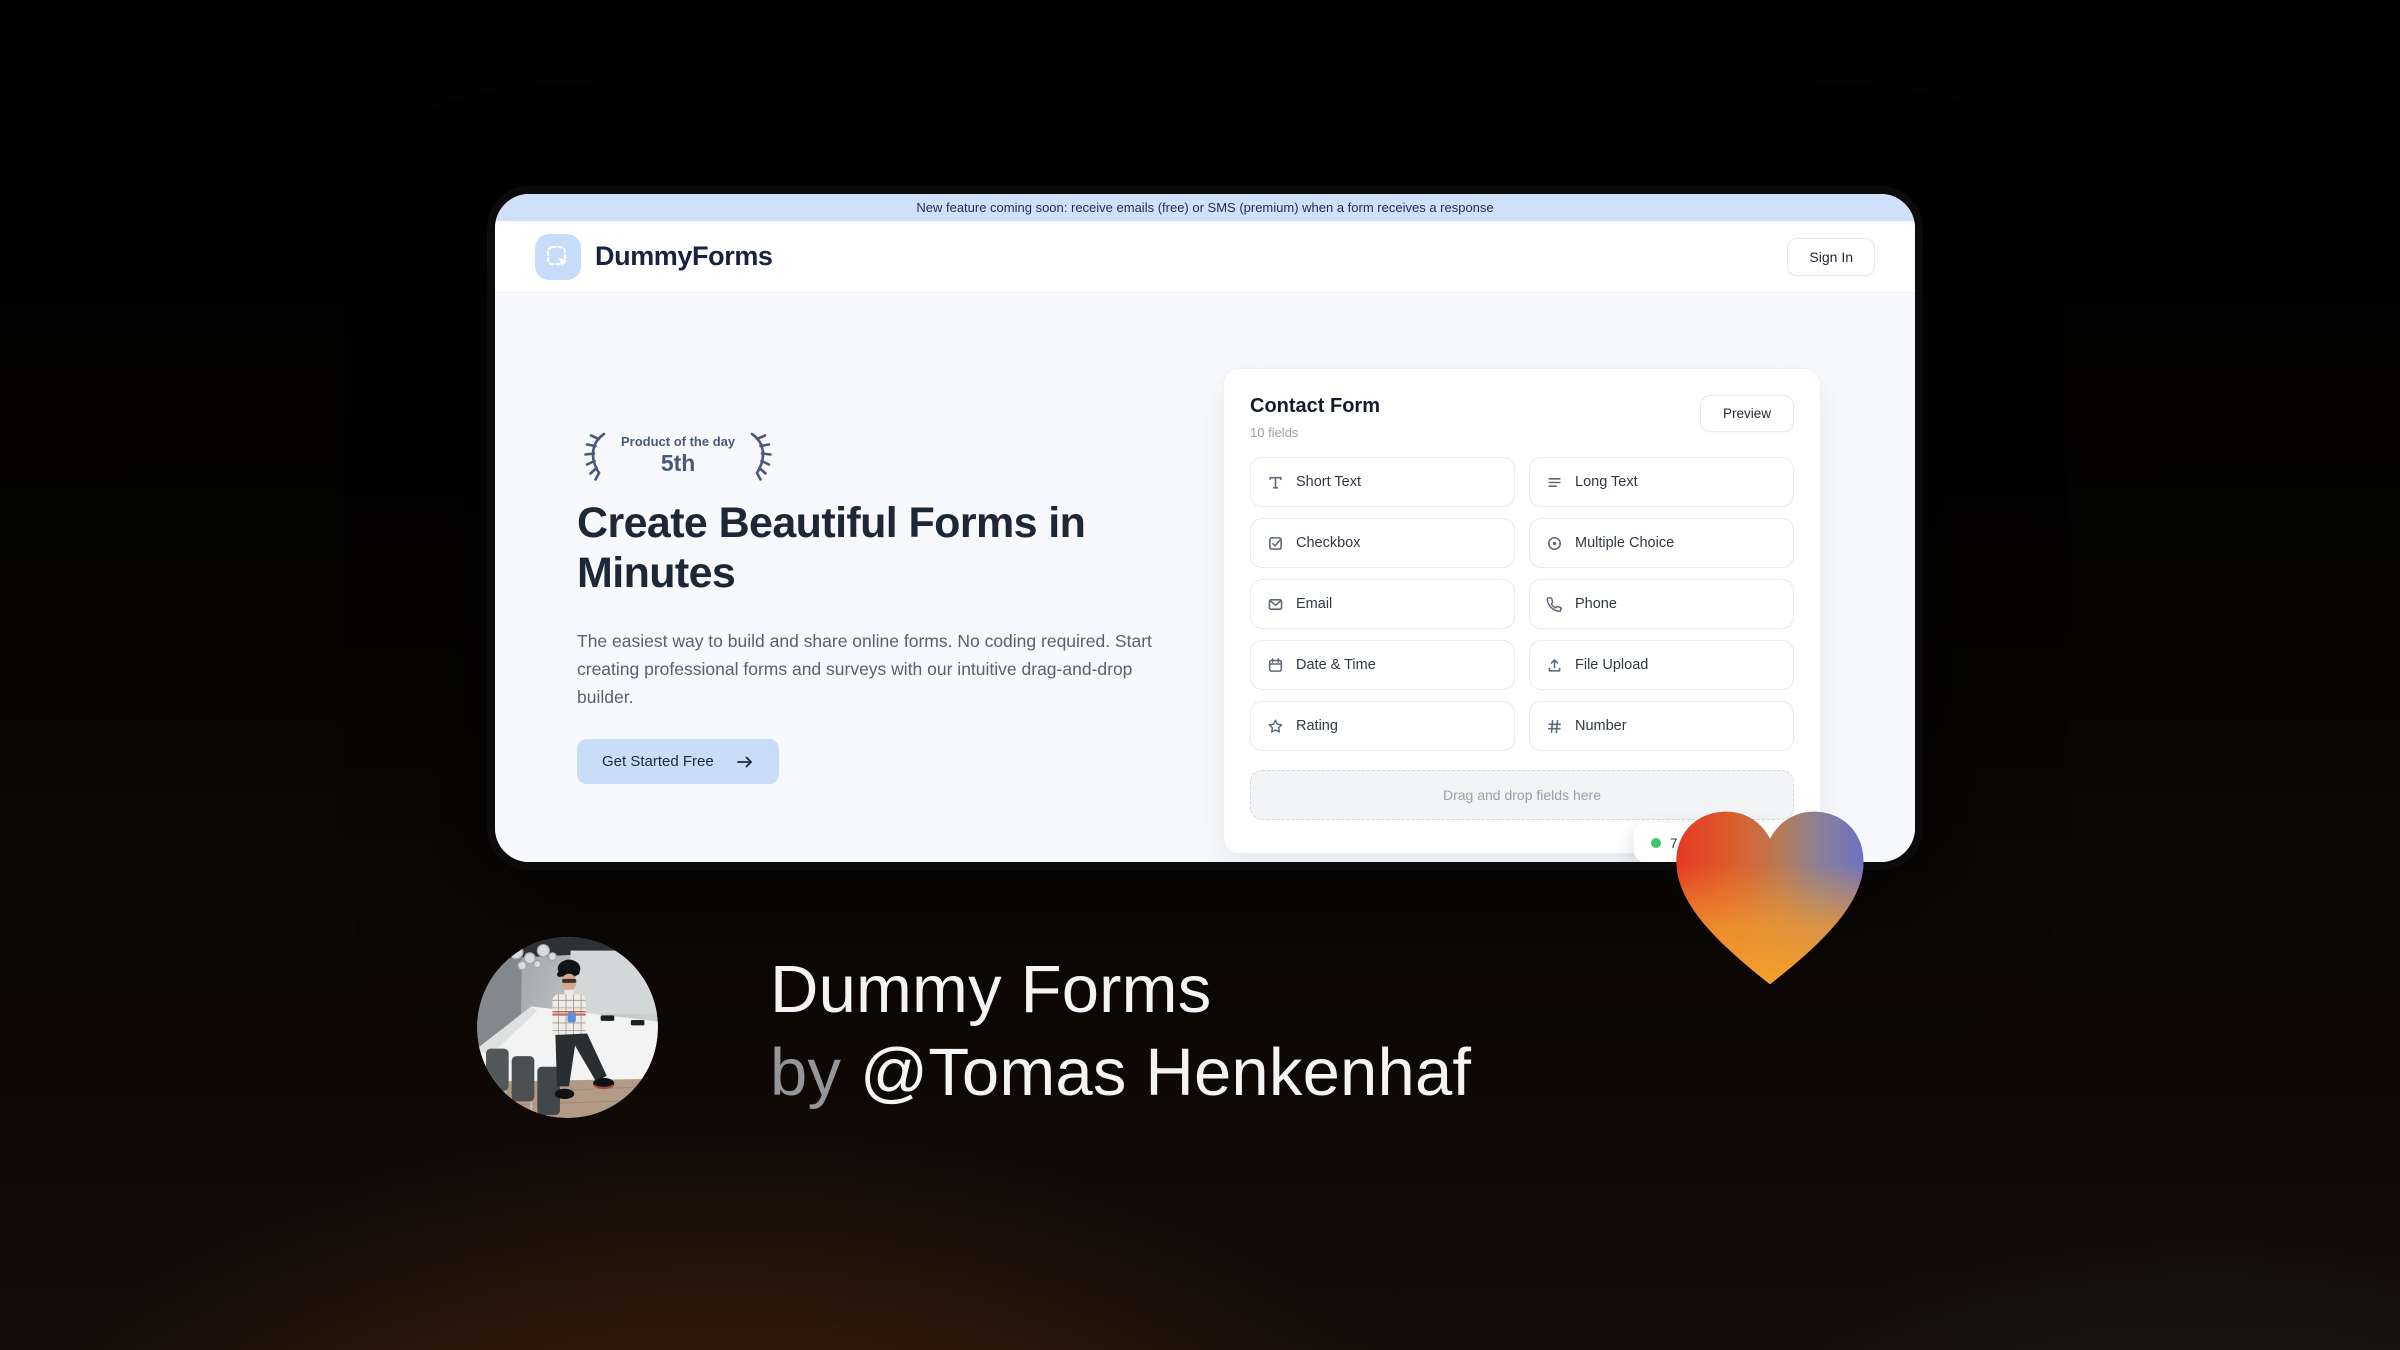 This screenshot has height=1350, width=2400. Describe the element at coordinates (1382, 543) in the screenshot. I see `field-chip-checkbox: Checkbox` at that location.